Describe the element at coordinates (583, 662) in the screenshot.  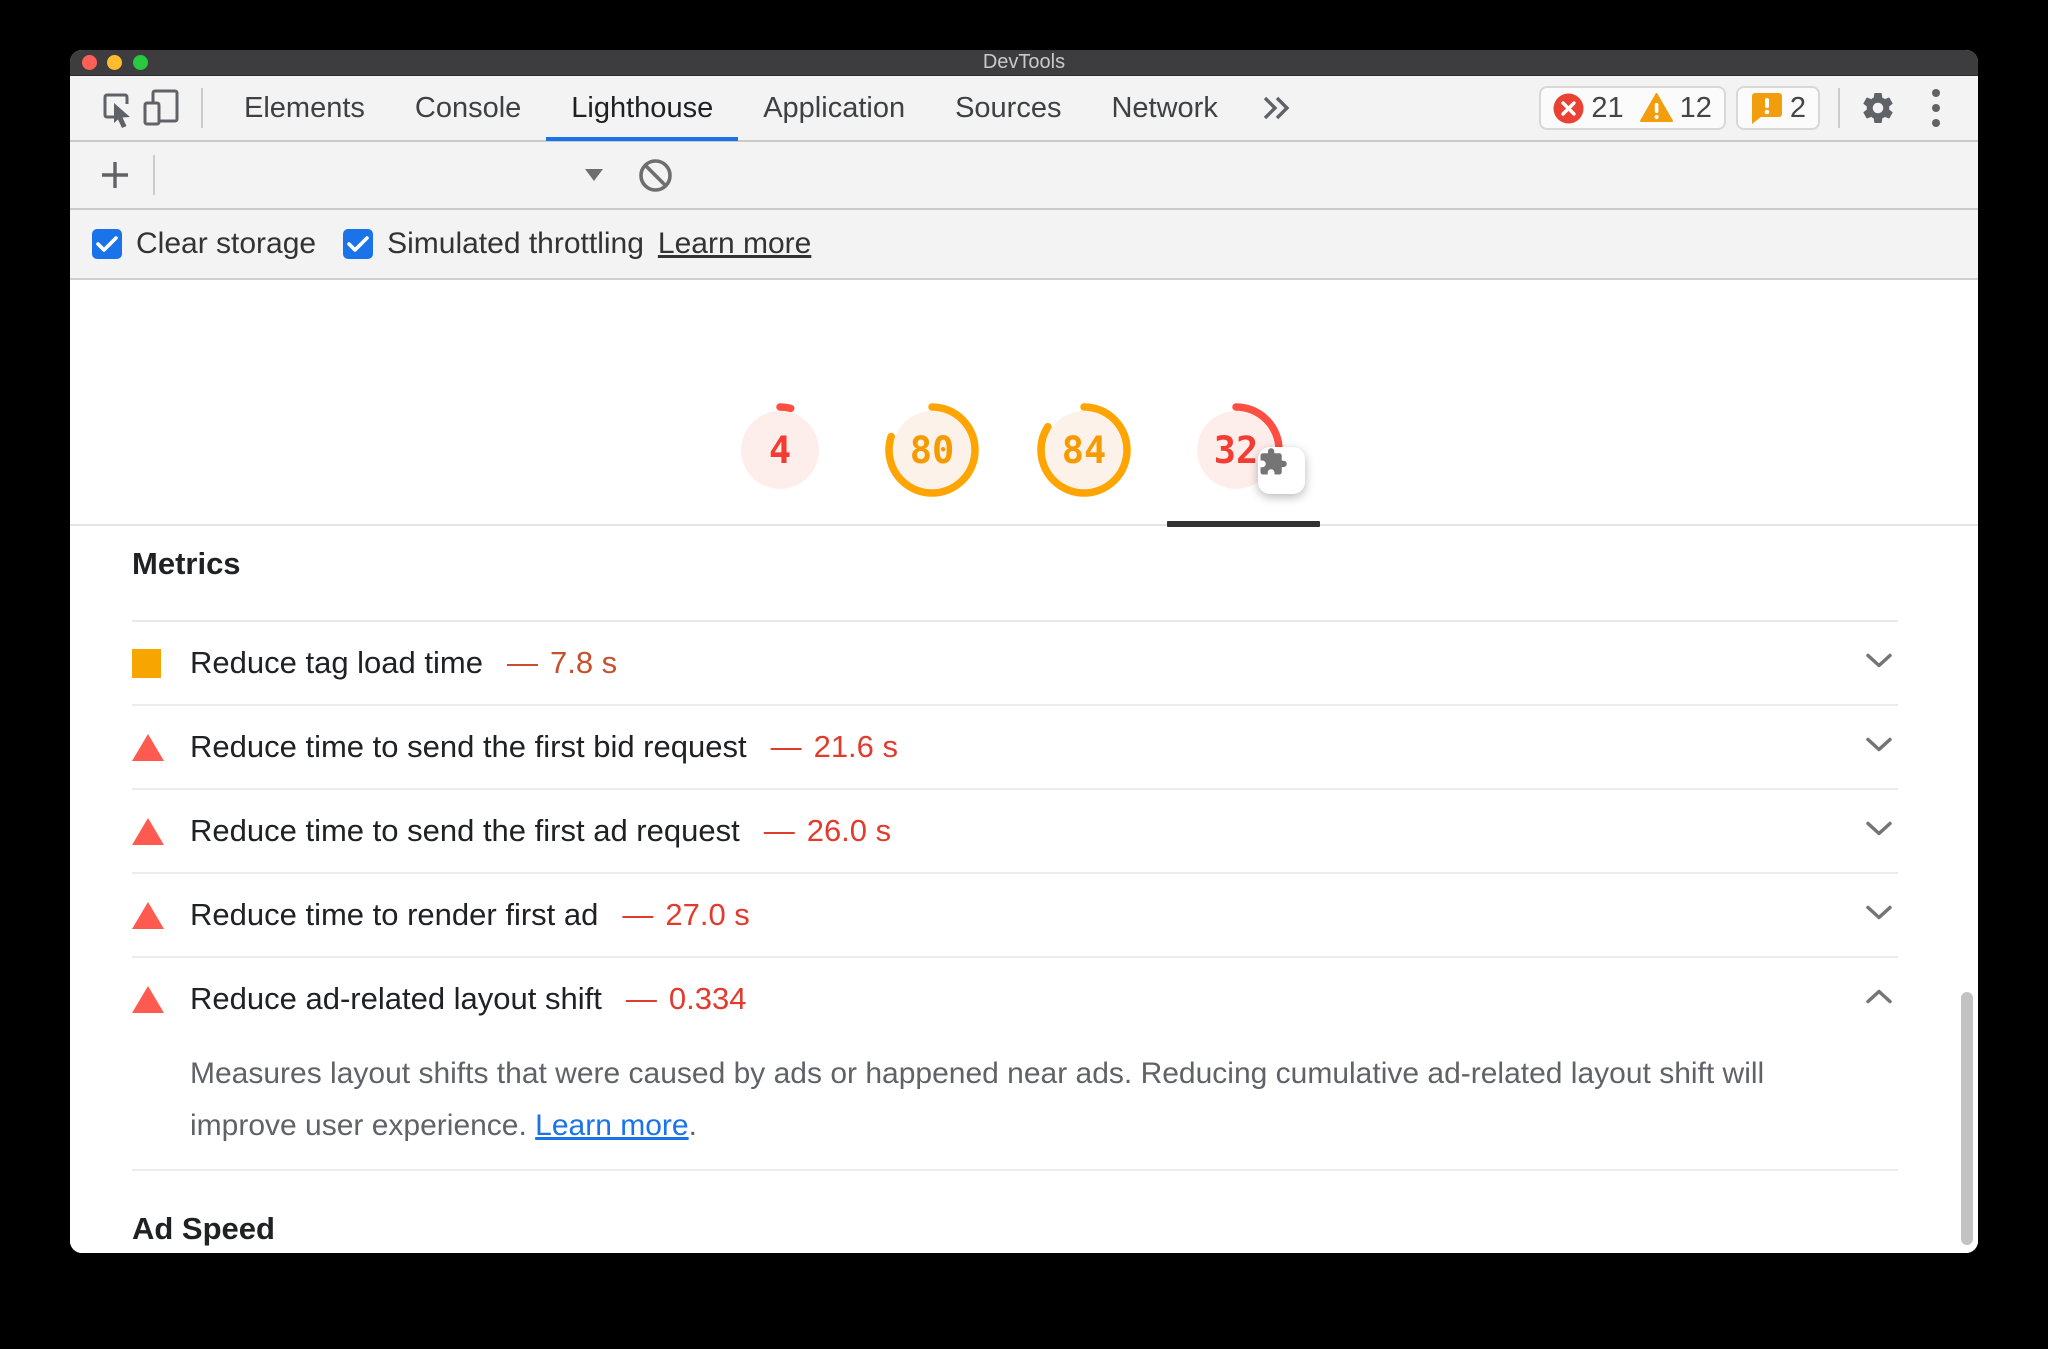
I see `metric-value: 7.8 s` at that location.